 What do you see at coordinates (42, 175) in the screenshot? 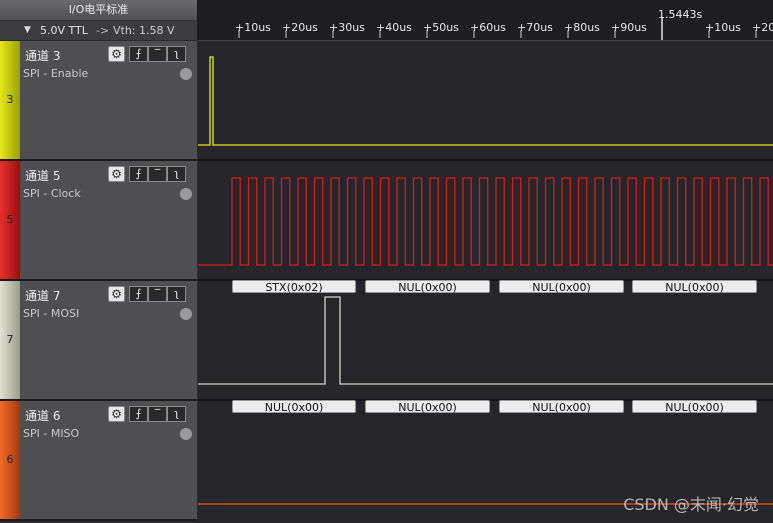
I see `channel-name: 通道 5` at bounding box center [42, 175].